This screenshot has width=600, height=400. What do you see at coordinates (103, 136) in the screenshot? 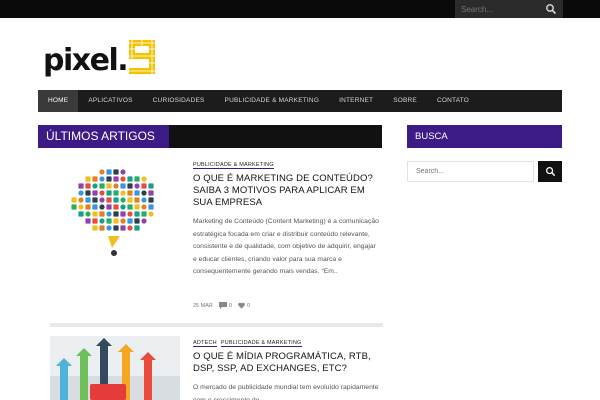
I see `latest-articles-title: ÚLTIMOS ARTIGOS` at bounding box center [103, 136].